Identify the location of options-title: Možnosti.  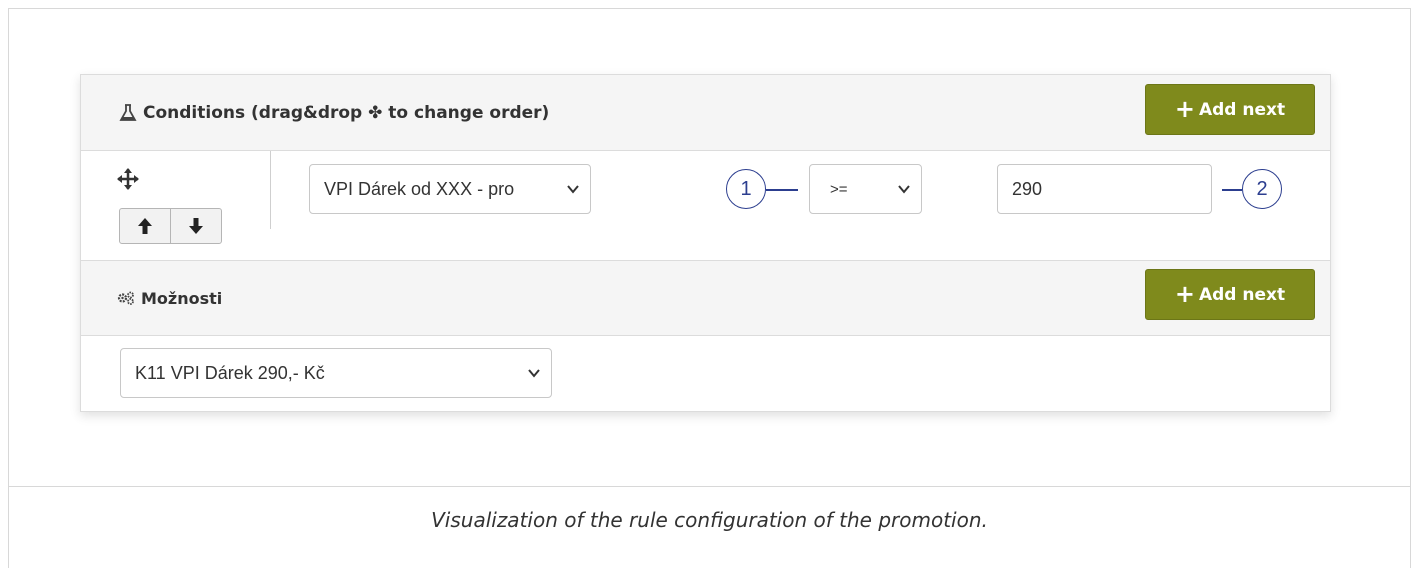
(169, 298).